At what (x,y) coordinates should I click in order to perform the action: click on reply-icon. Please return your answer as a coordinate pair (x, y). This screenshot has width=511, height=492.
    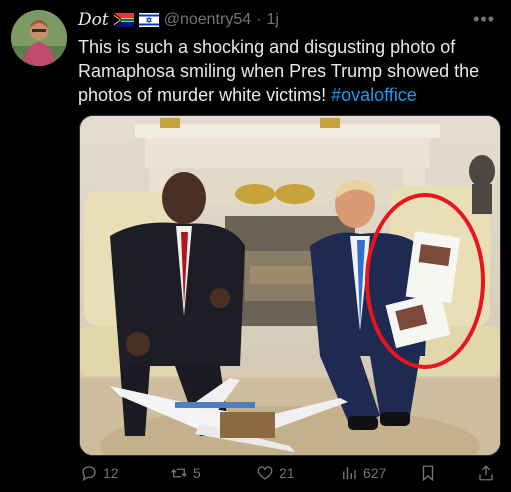
    Looking at the image, I should click on (89, 474).